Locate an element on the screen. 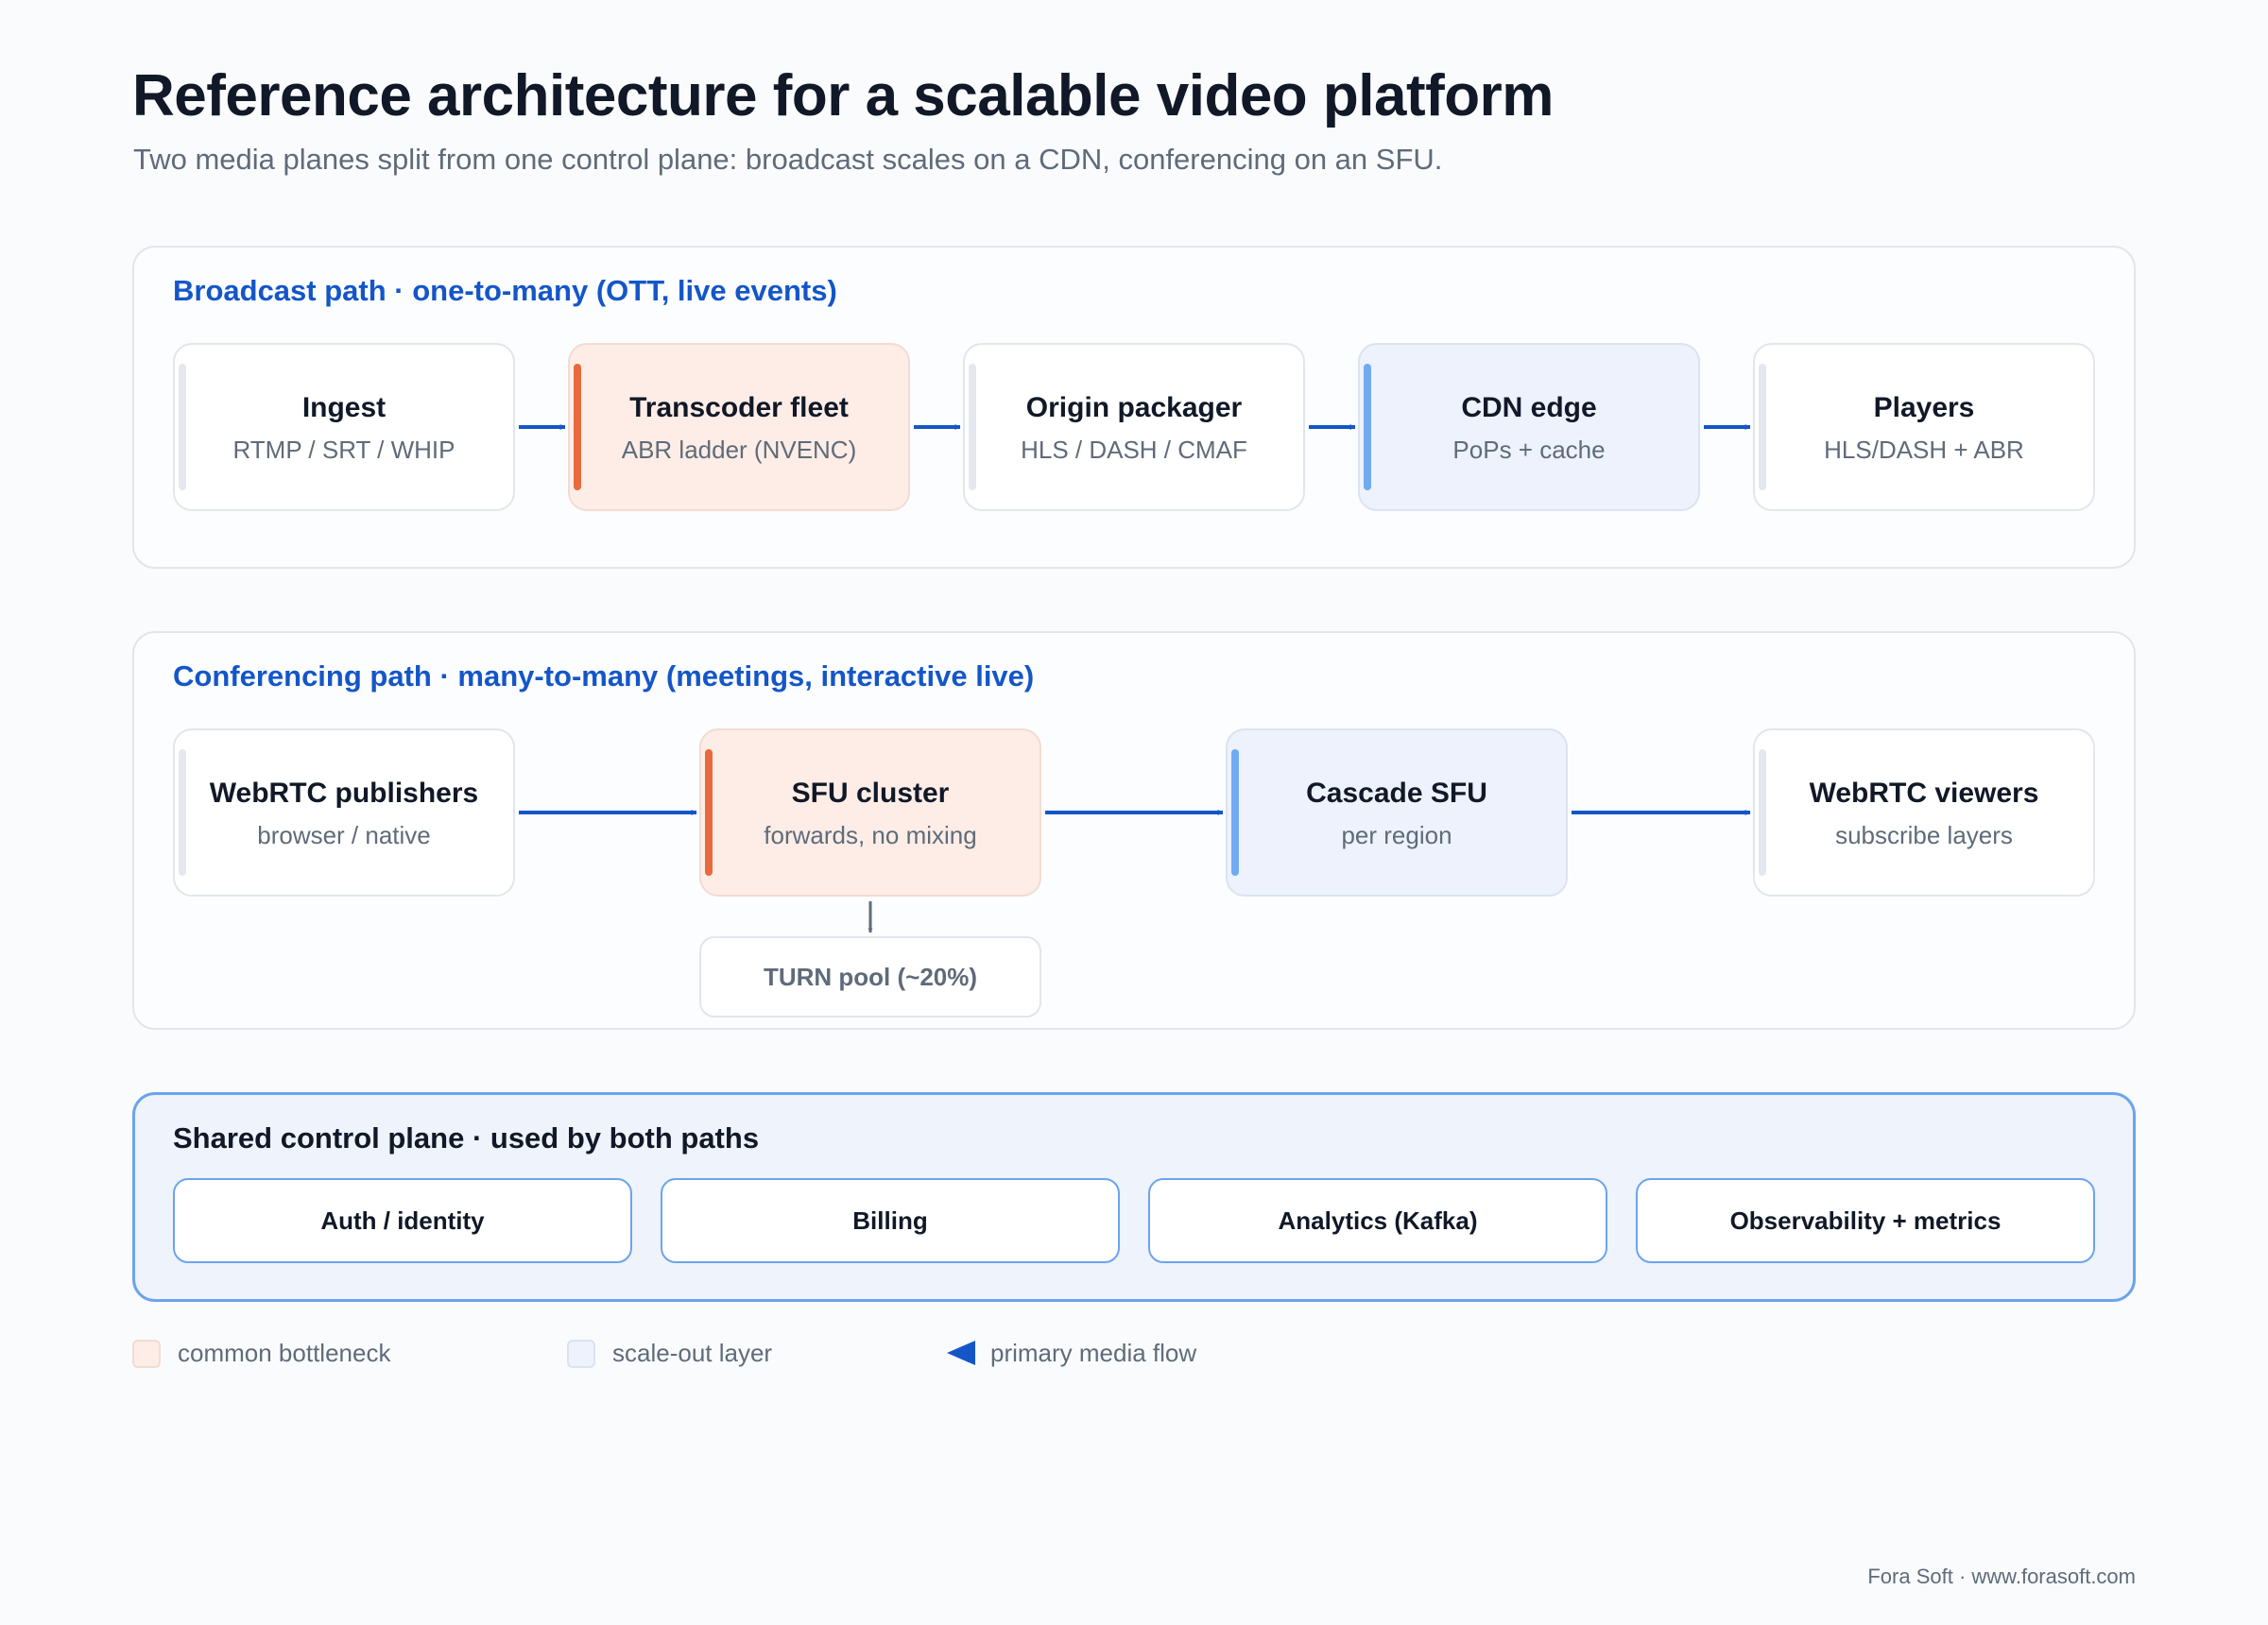  legend-scale-out-swatch is located at coordinates (581, 1354).